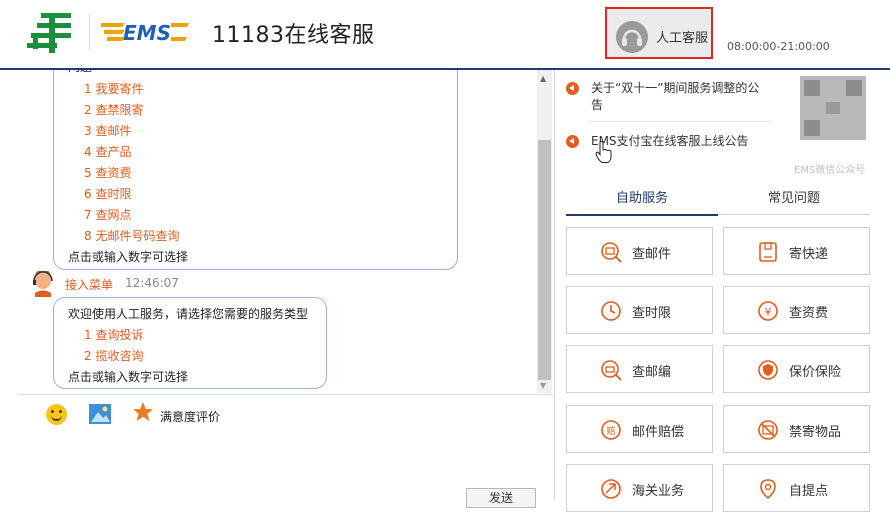 The height and width of the screenshot is (512, 890). I want to click on service-label: 查资费, so click(809, 313).